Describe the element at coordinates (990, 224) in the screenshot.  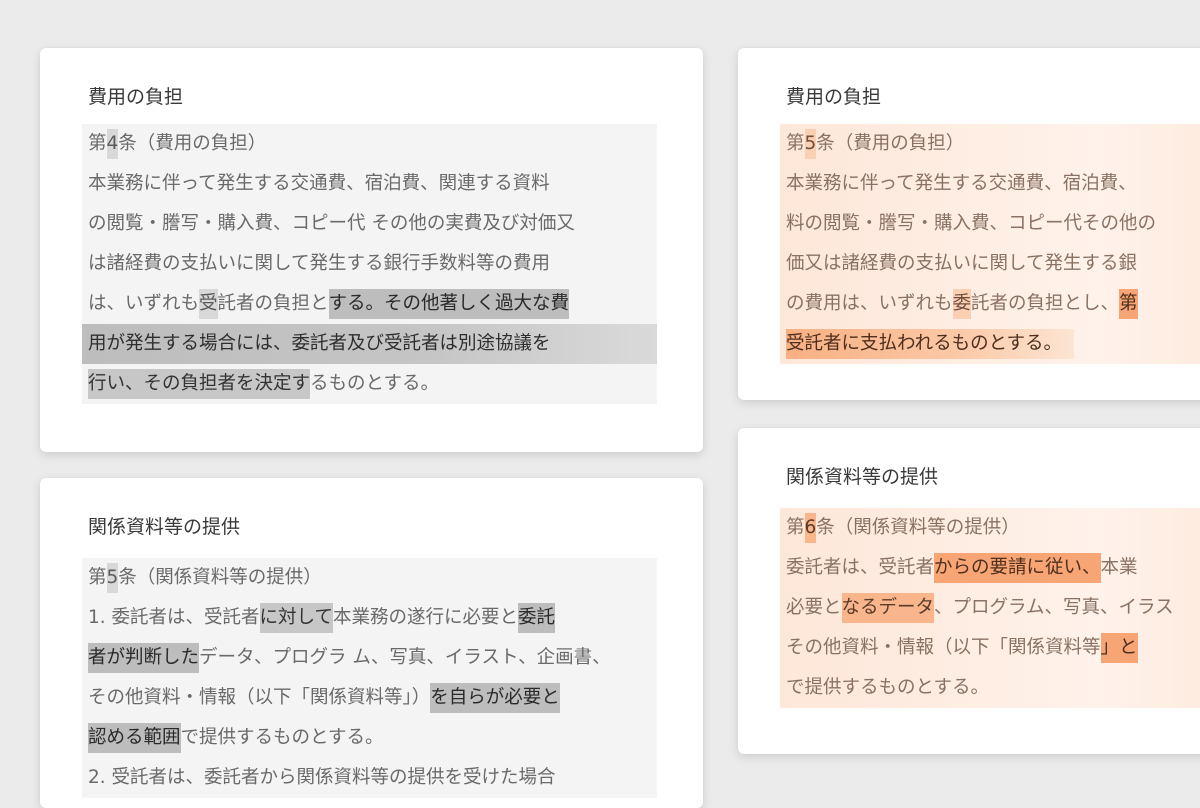
I see `text-line: 料の閲覧・謄写・購入費、コピー代その他の` at that location.